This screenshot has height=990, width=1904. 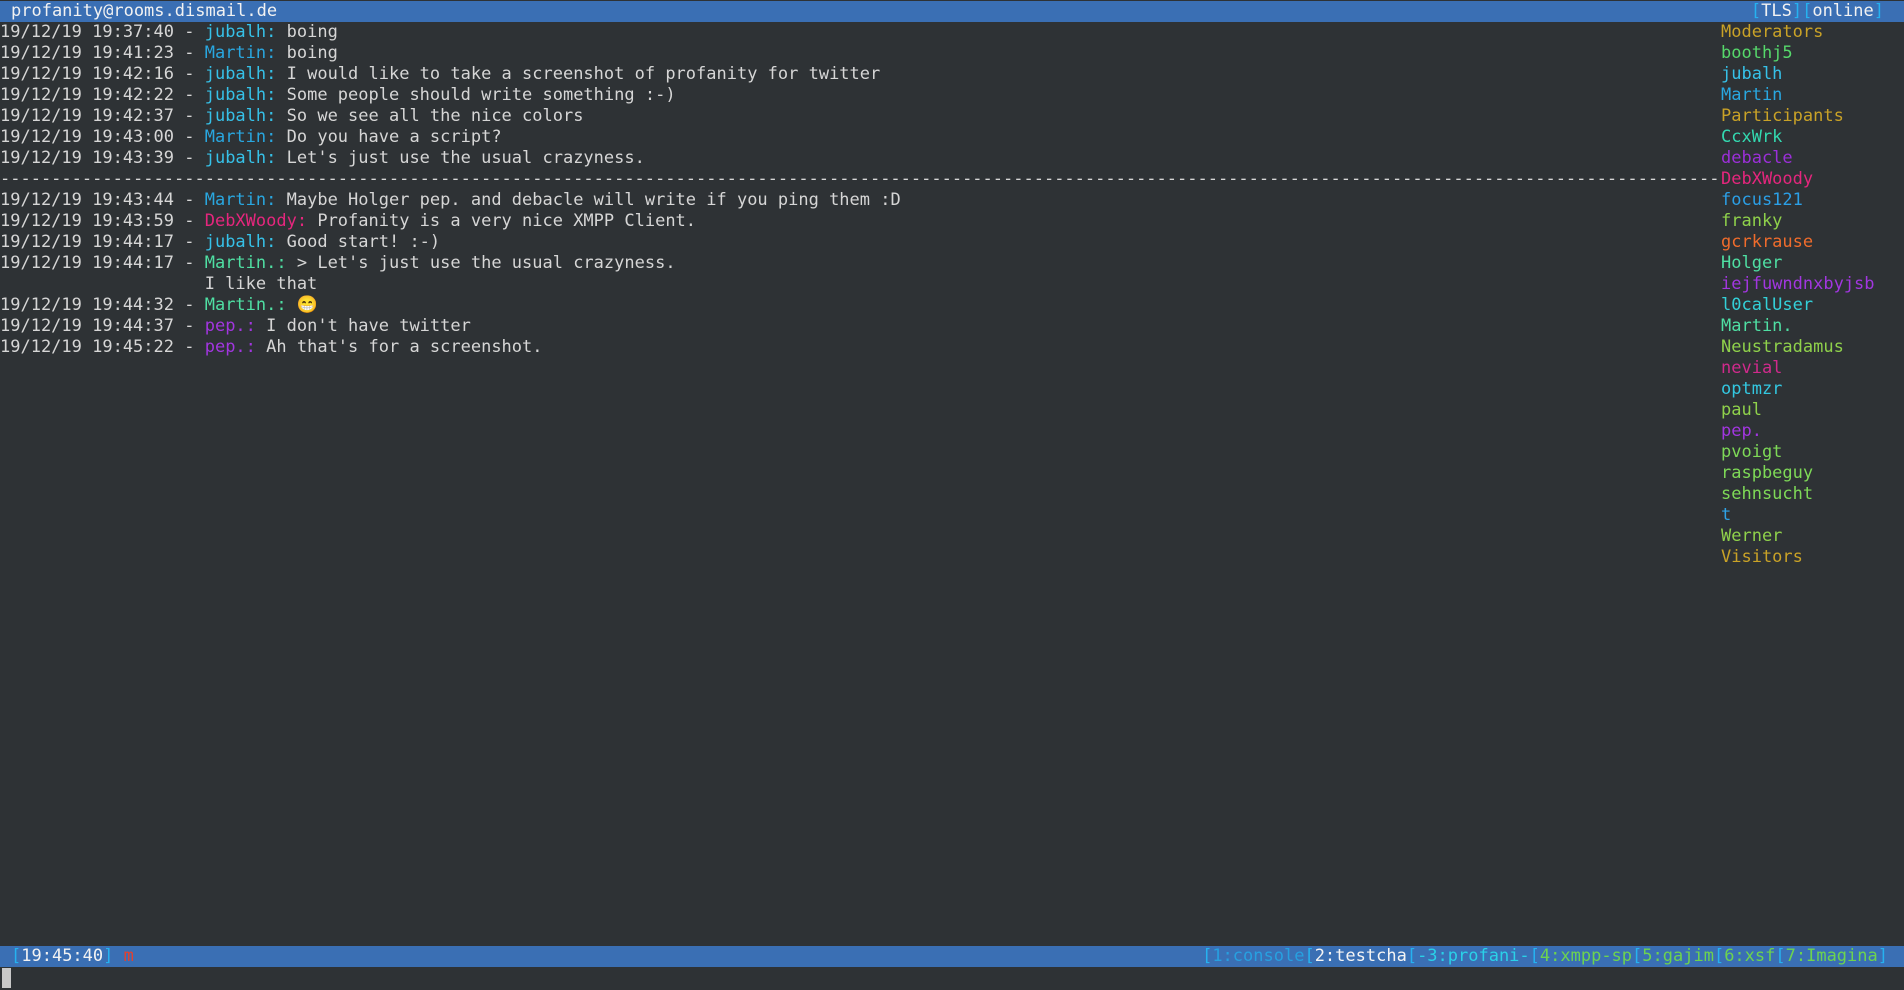 I want to click on tab-7: 7:Imagina, so click(x=1832, y=956).